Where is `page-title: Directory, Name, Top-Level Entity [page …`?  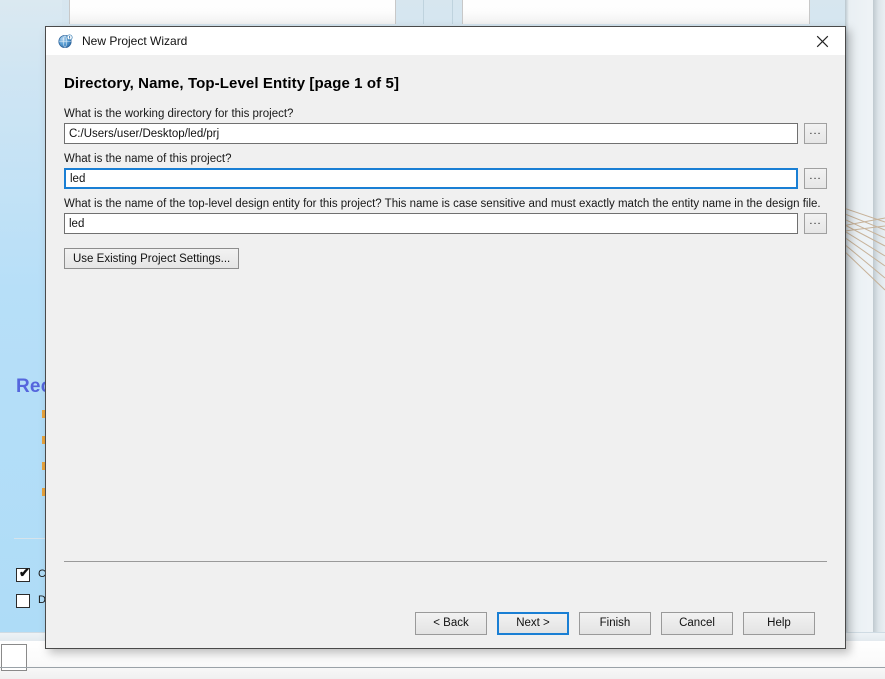 page-title: Directory, Name, Top-Level Entity [page … is located at coordinates (232, 83).